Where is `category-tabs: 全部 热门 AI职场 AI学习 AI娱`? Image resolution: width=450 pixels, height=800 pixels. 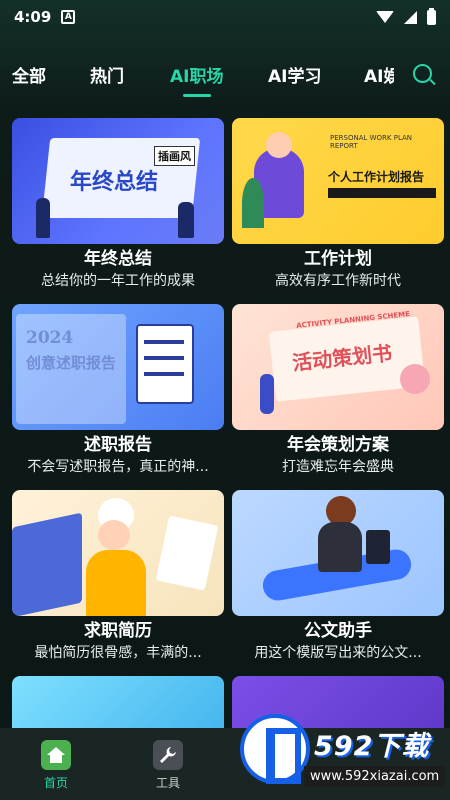 category-tabs: 全部 热门 AI职场 AI学习 AI娱 is located at coordinates (225, 74).